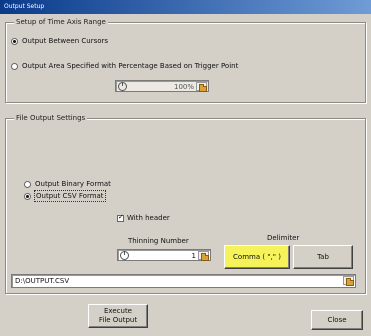  I want to click on delimiter-comma-label: Comma ( "," ), so click(257, 256).